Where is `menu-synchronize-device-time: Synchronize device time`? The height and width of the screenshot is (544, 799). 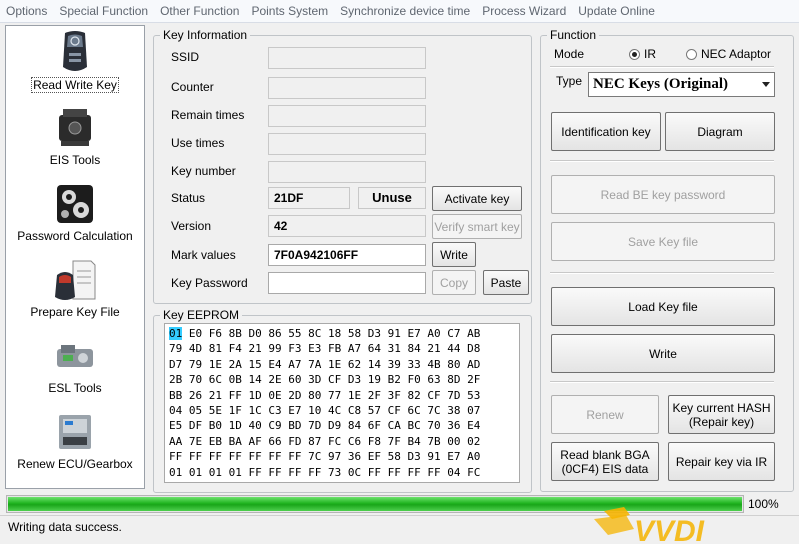
menu-synchronize-device-time: Synchronize device time is located at coordinates (405, 11).